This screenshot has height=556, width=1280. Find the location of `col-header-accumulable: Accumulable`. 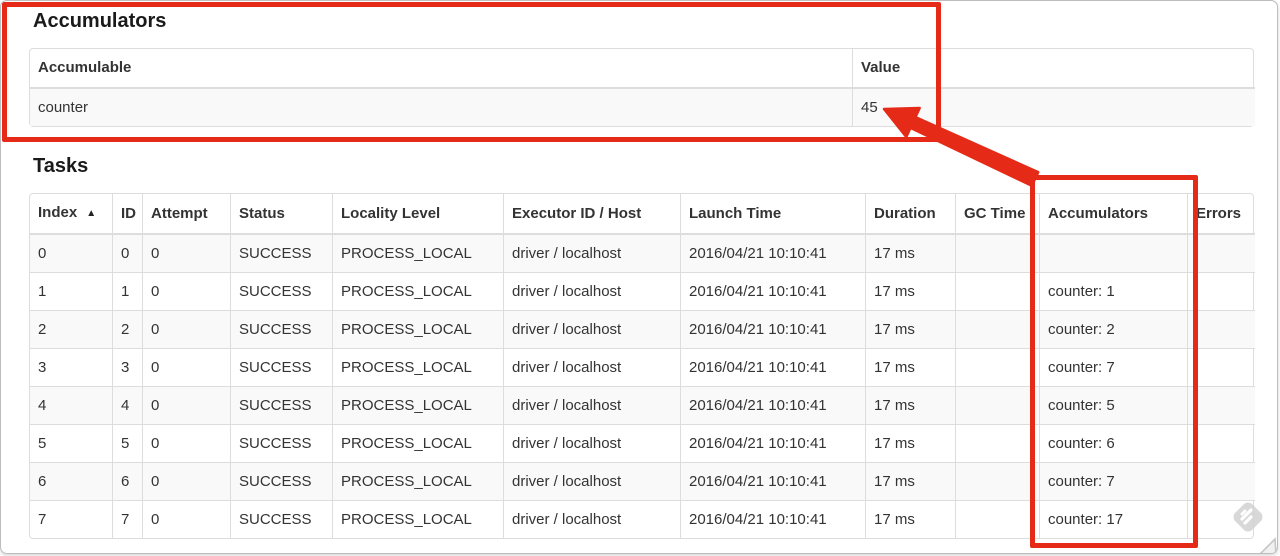

col-header-accumulable: Accumulable is located at coordinates (441, 69).